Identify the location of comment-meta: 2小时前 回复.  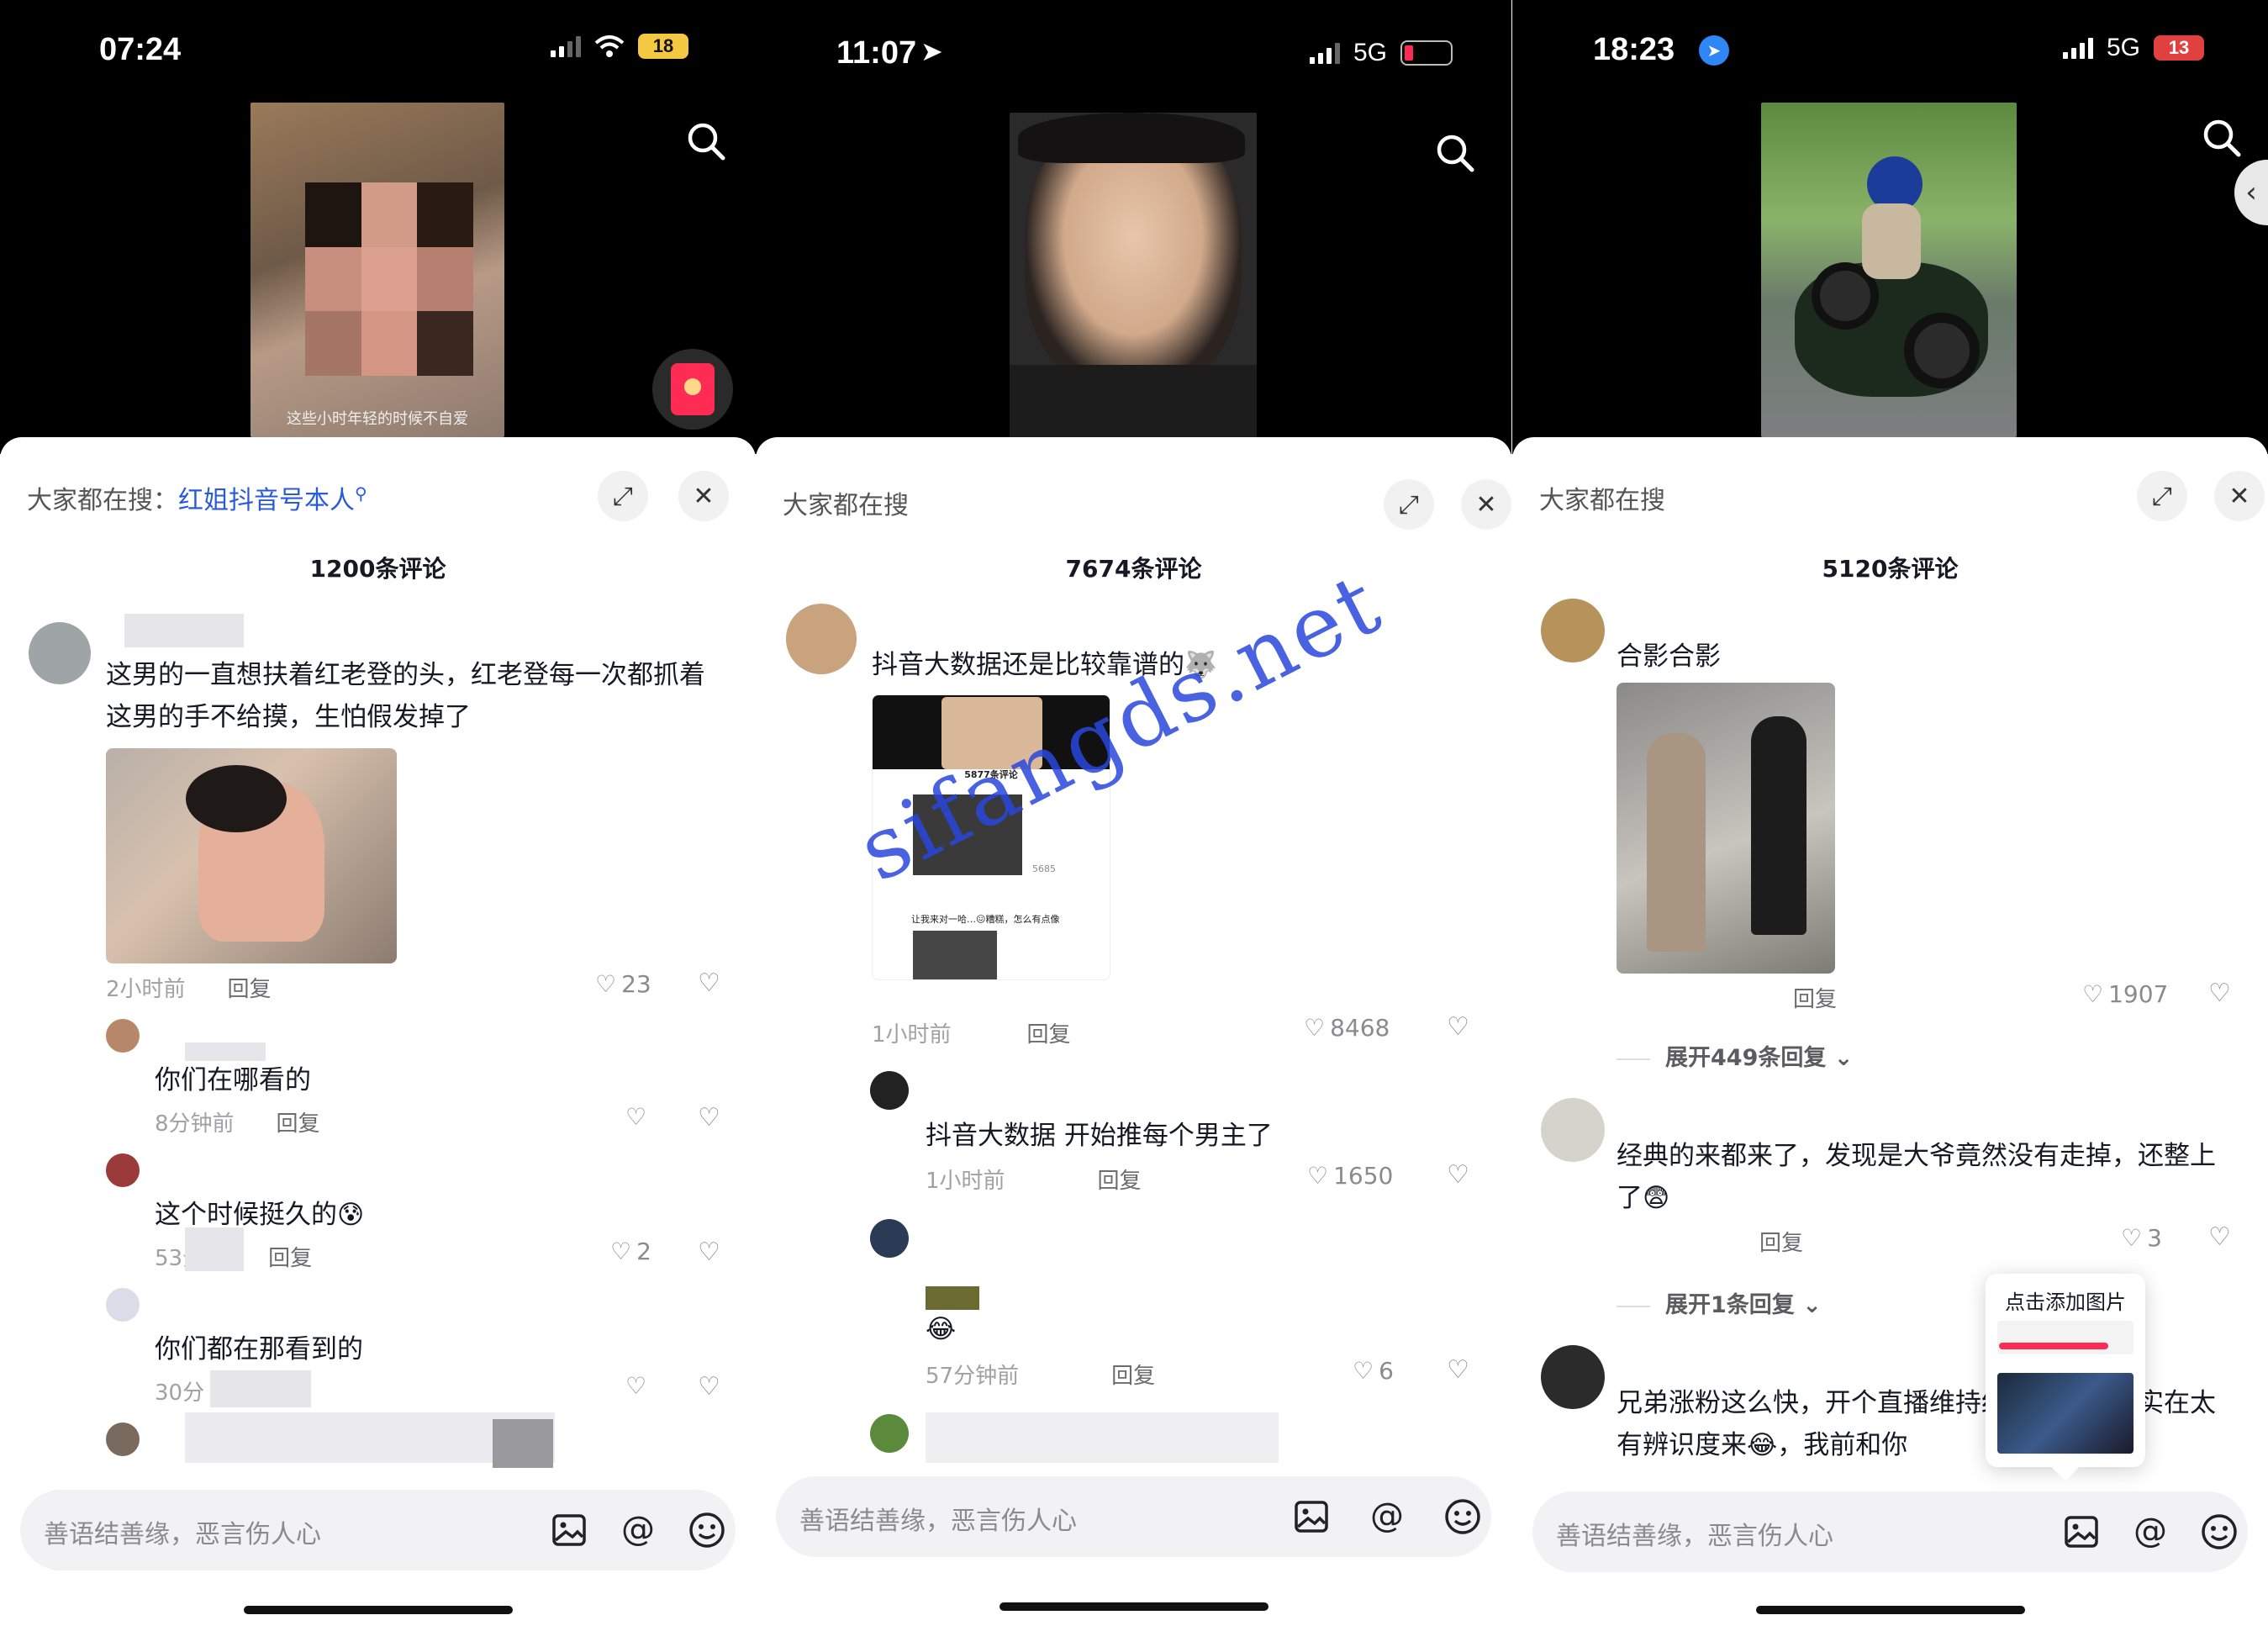
(189, 987).